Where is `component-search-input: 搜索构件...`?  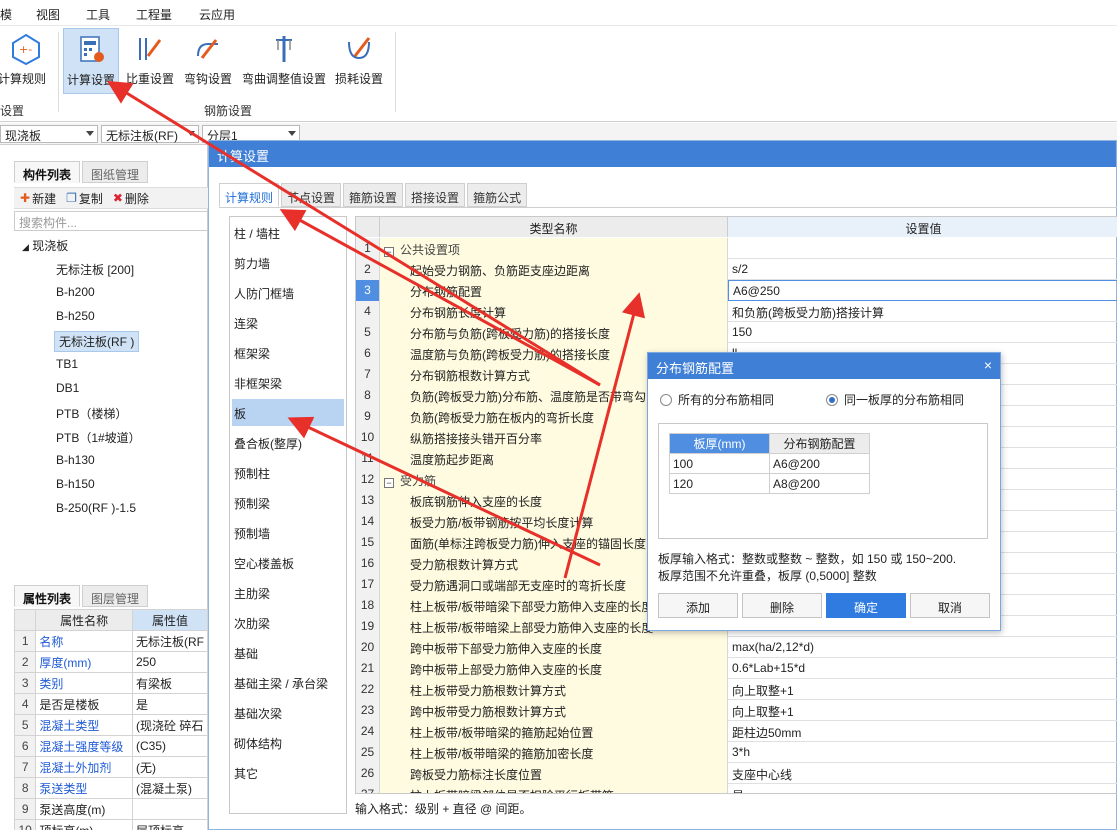
component-search-input: 搜索构件... is located at coordinates (111, 221).